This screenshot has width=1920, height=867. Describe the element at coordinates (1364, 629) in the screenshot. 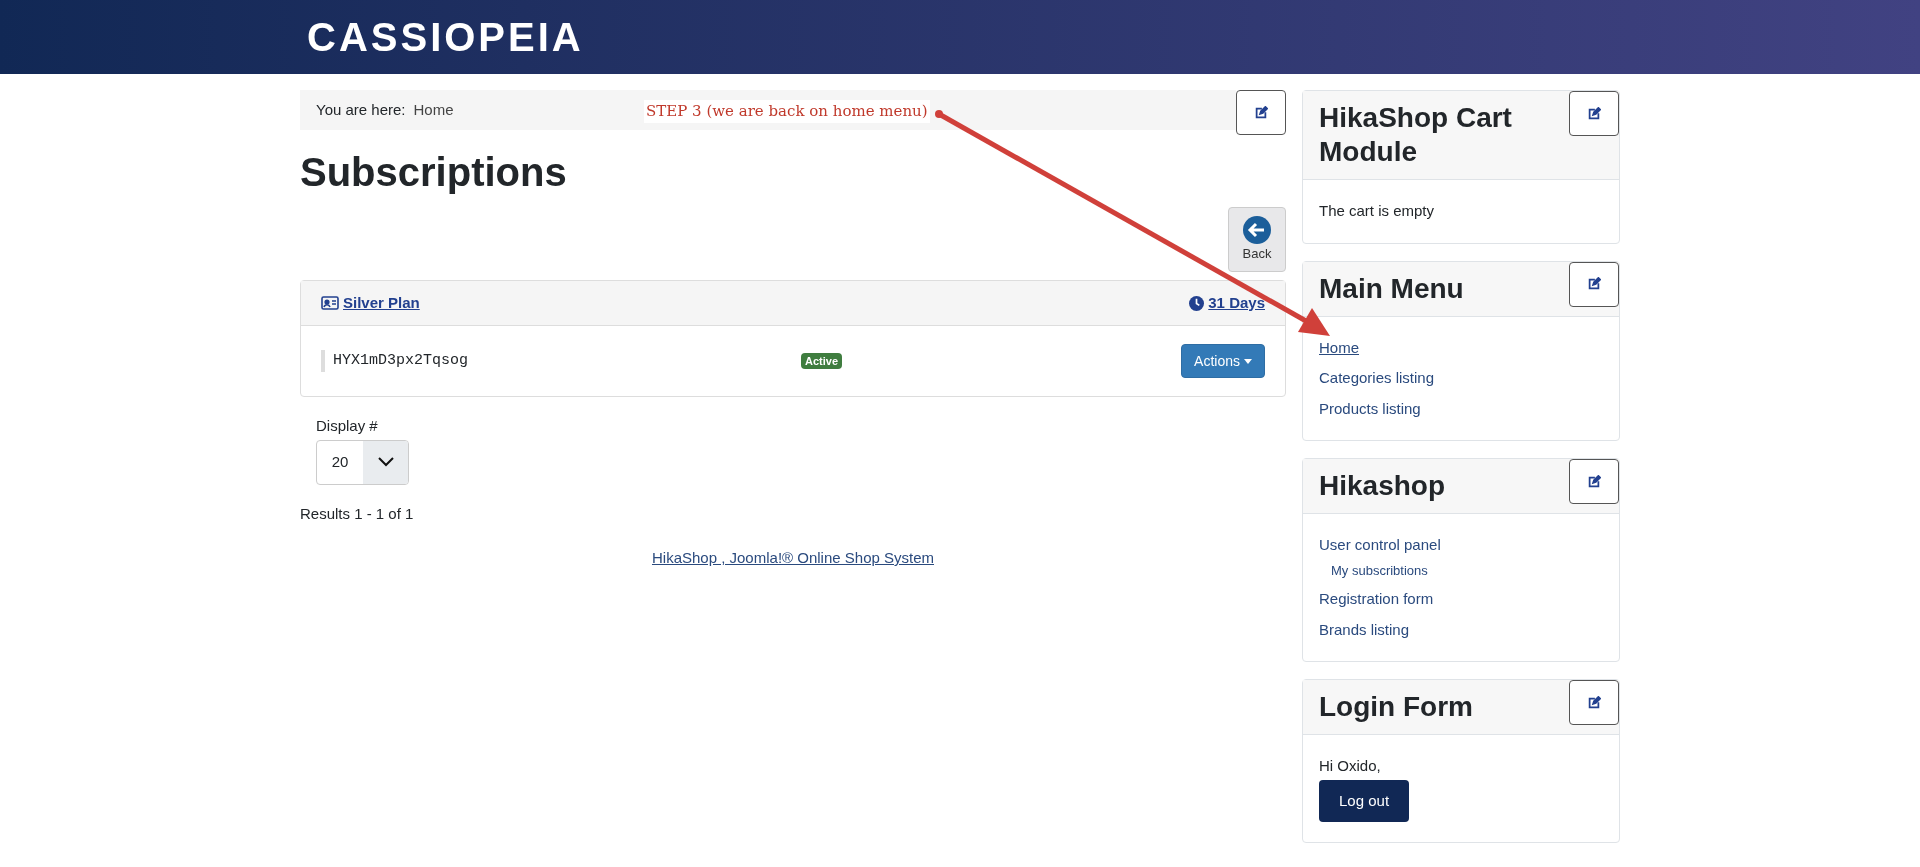

I see `menu-link: Brands listing` at that location.